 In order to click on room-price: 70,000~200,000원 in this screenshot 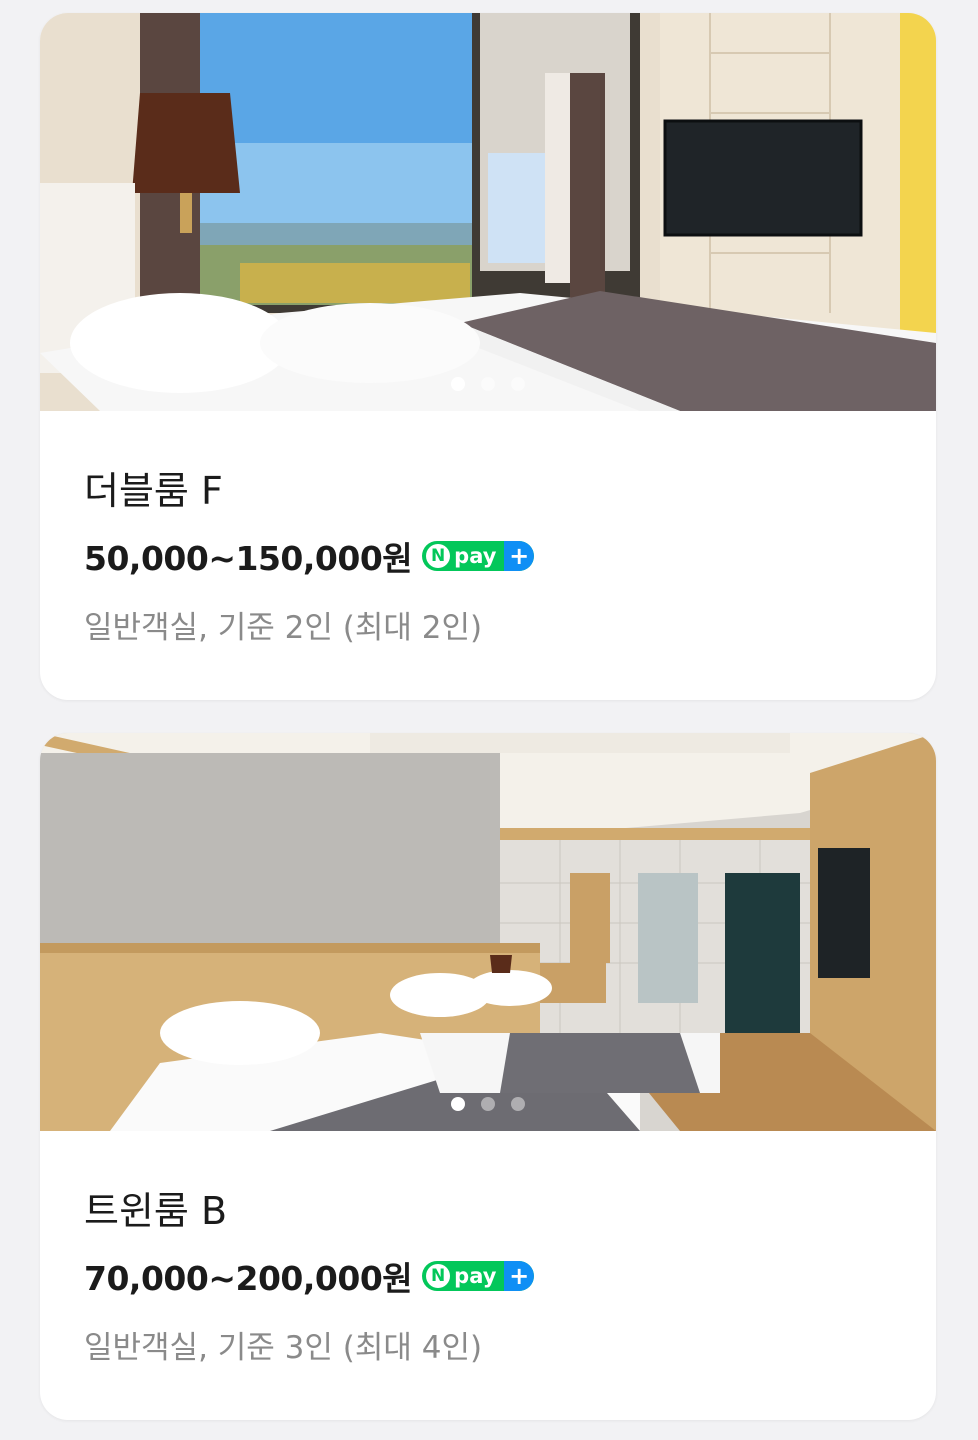, I will do `click(248, 1278)`.